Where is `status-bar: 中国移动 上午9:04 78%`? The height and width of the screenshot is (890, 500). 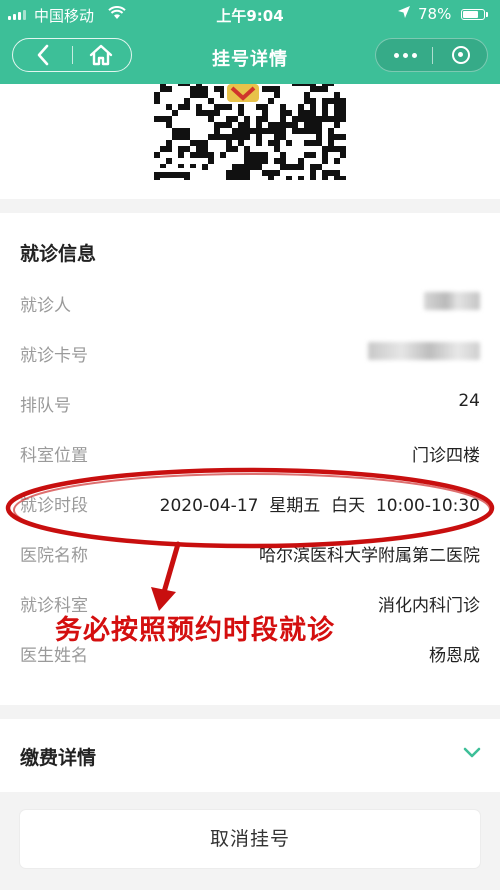 status-bar: 中国移动 上午9:04 78% is located at coordinates (250, 15).